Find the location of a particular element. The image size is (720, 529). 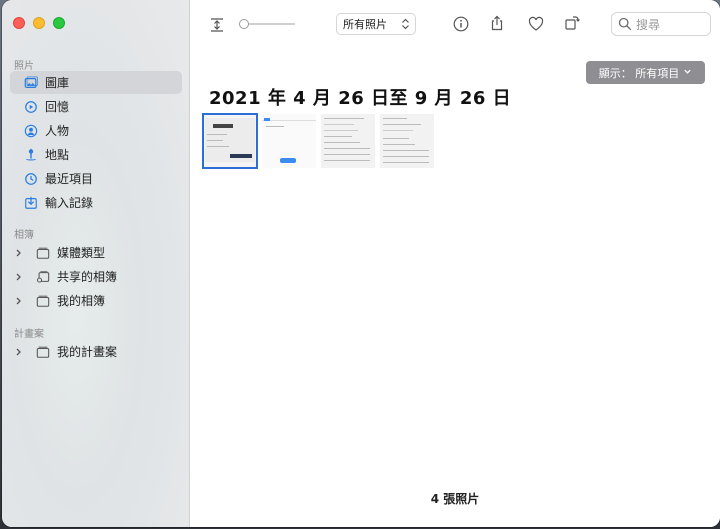

people-icon is located at coordinates (31, 131).